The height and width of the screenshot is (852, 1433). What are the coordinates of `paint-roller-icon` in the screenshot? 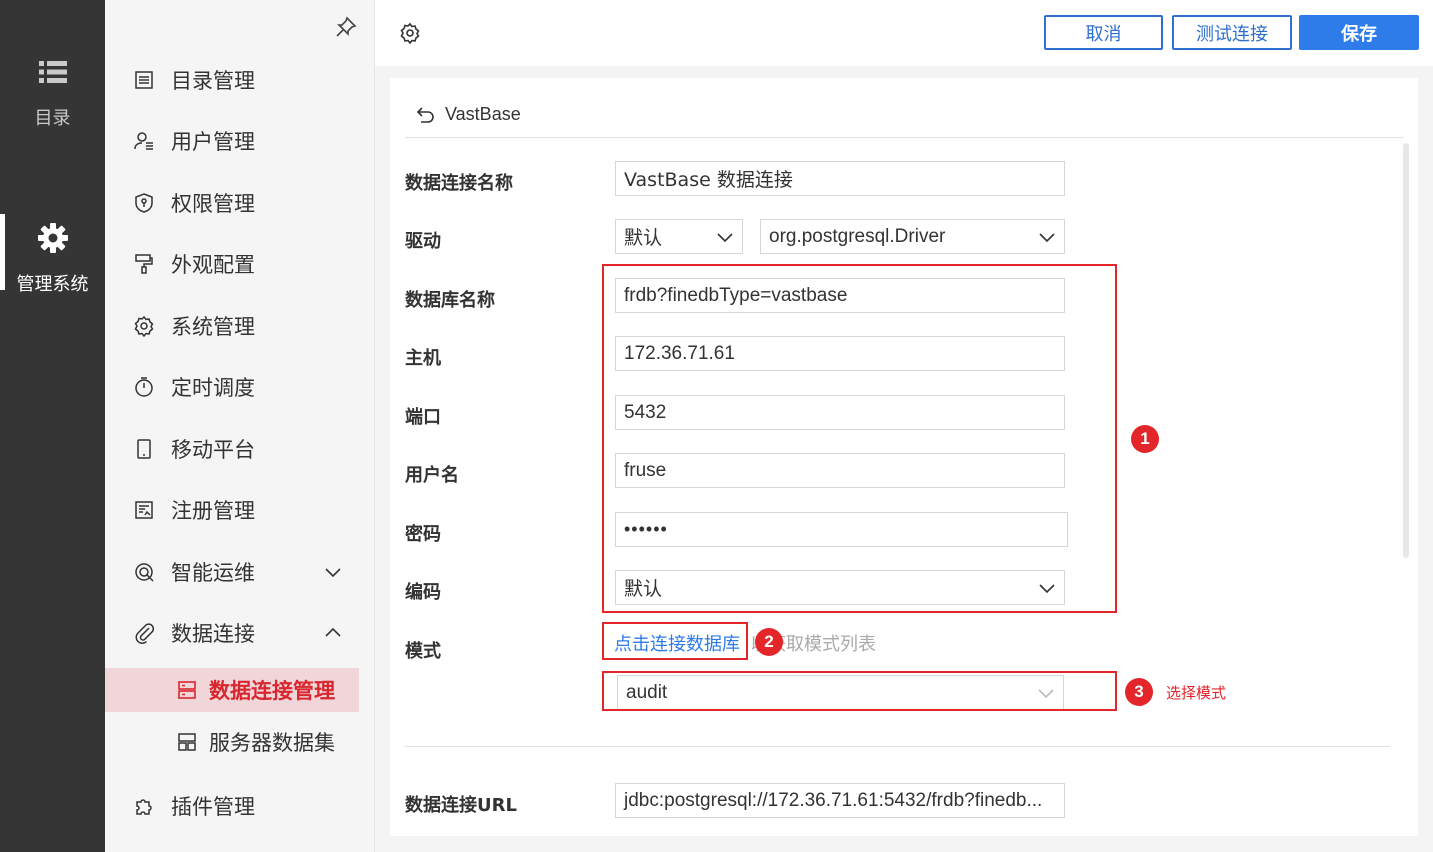 It's located at (144, 264).